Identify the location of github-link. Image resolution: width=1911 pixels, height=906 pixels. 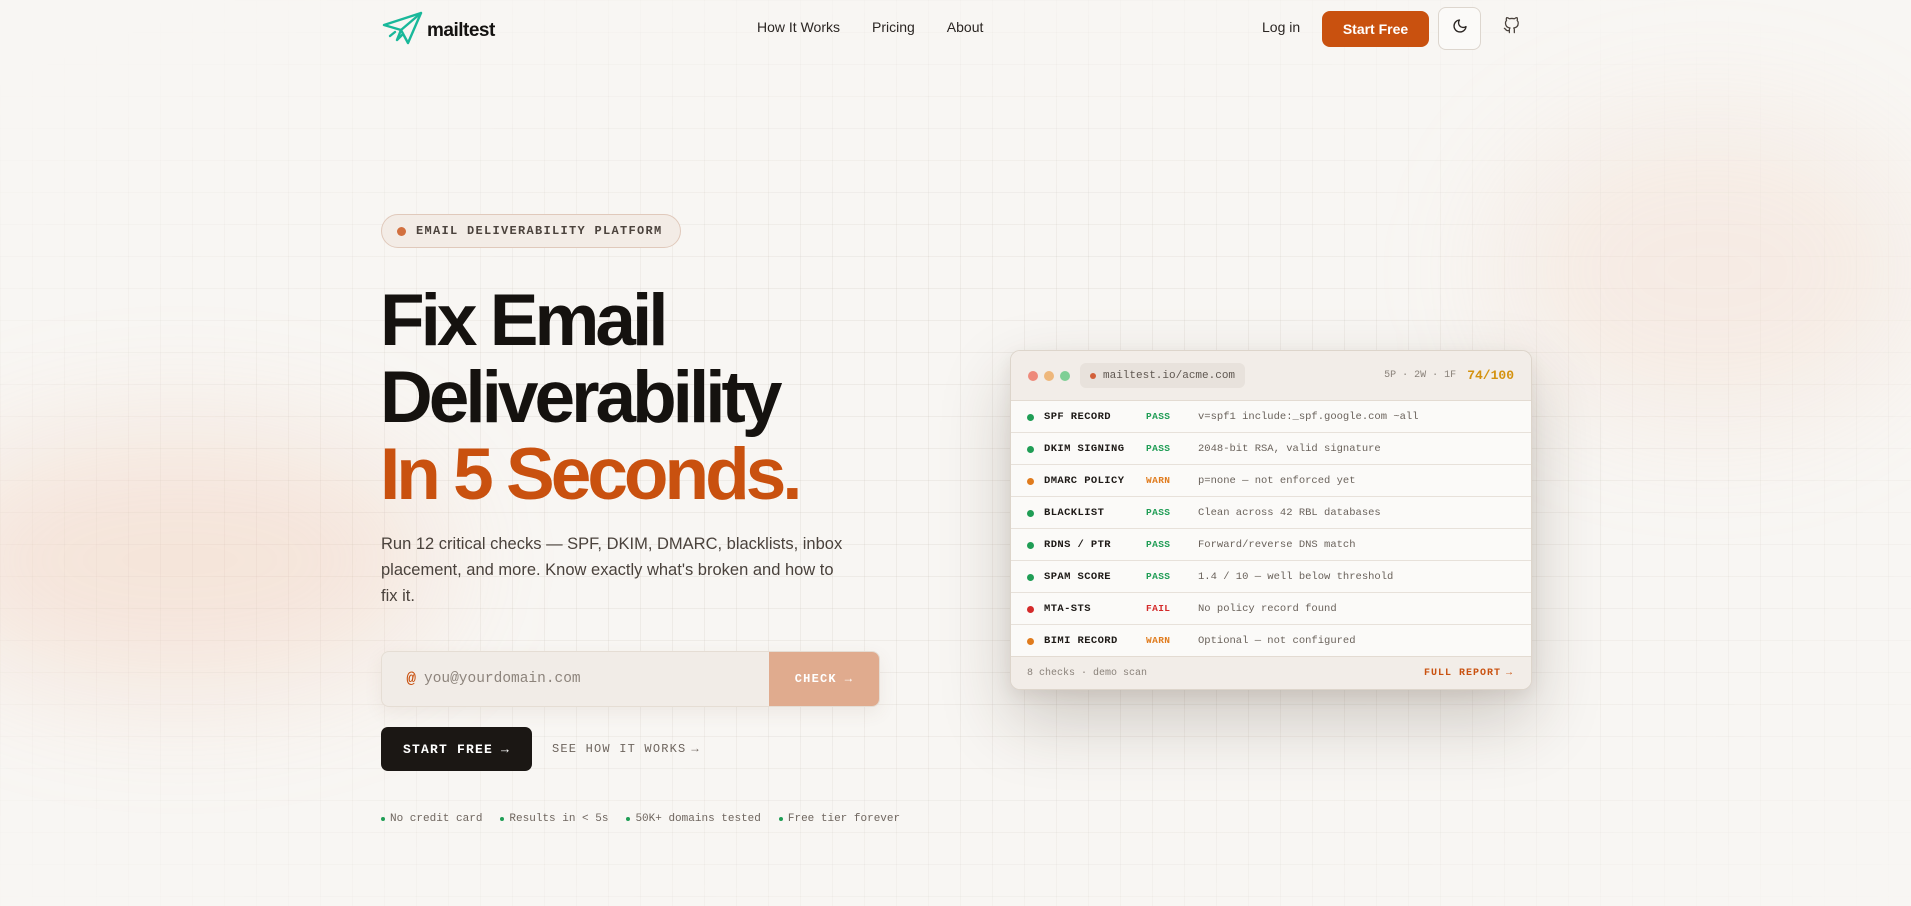
(1511, 28).